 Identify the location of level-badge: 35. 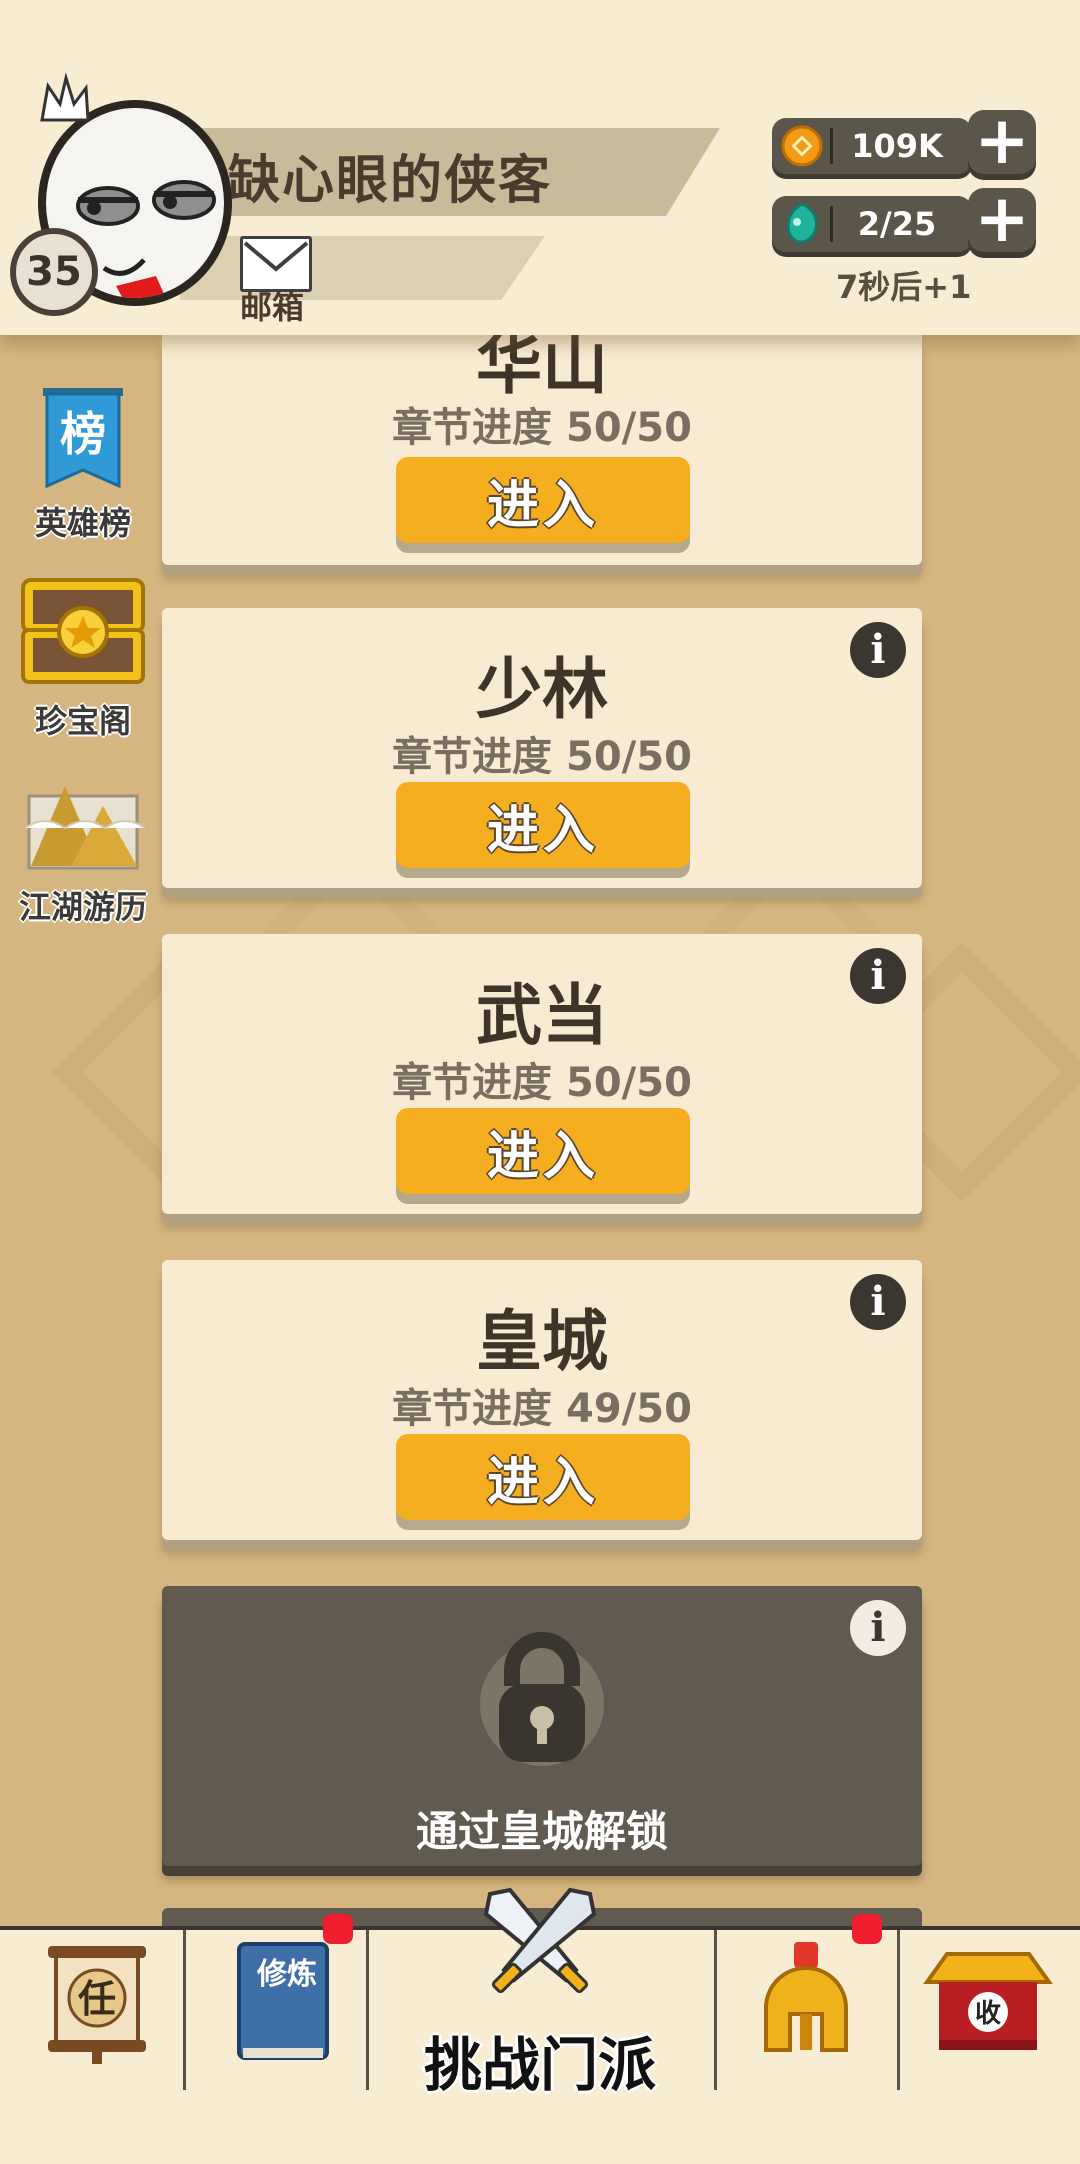
(54, 272).